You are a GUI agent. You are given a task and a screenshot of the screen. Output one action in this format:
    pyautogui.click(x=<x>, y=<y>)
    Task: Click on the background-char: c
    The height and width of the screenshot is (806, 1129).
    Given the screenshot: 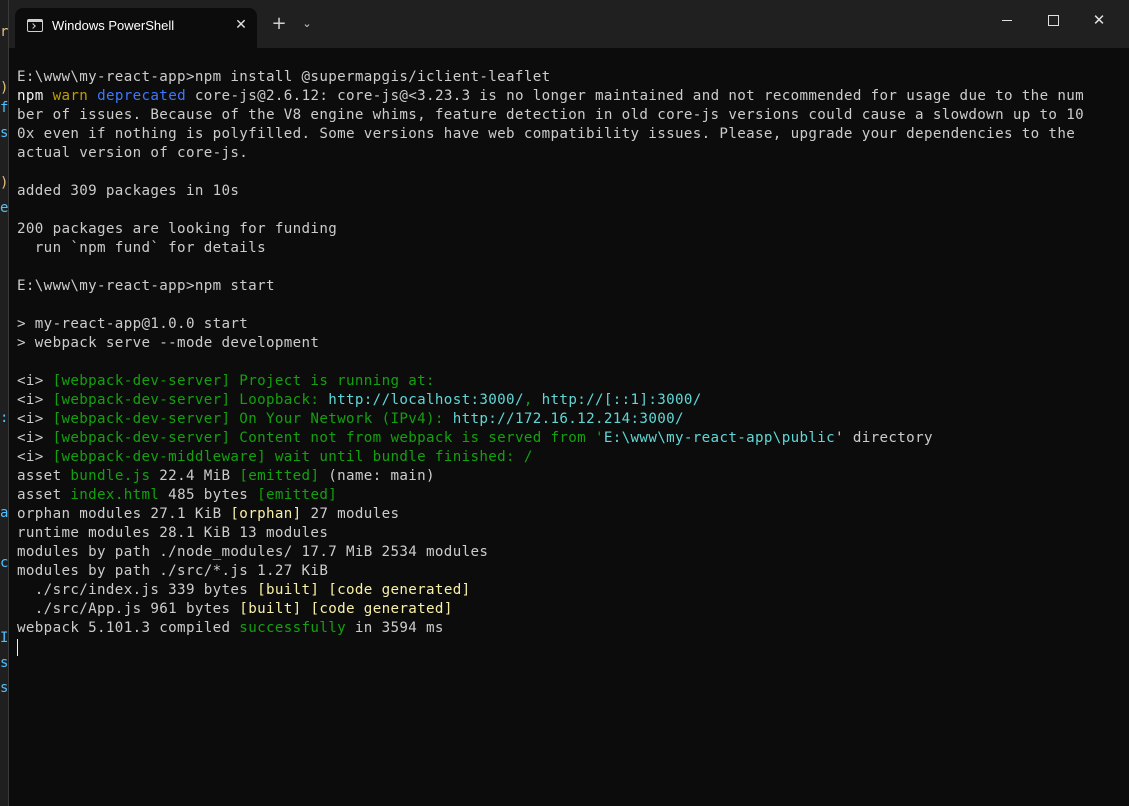 What is the action you would take?
    pyautogui.click(x=4, y=563)
    